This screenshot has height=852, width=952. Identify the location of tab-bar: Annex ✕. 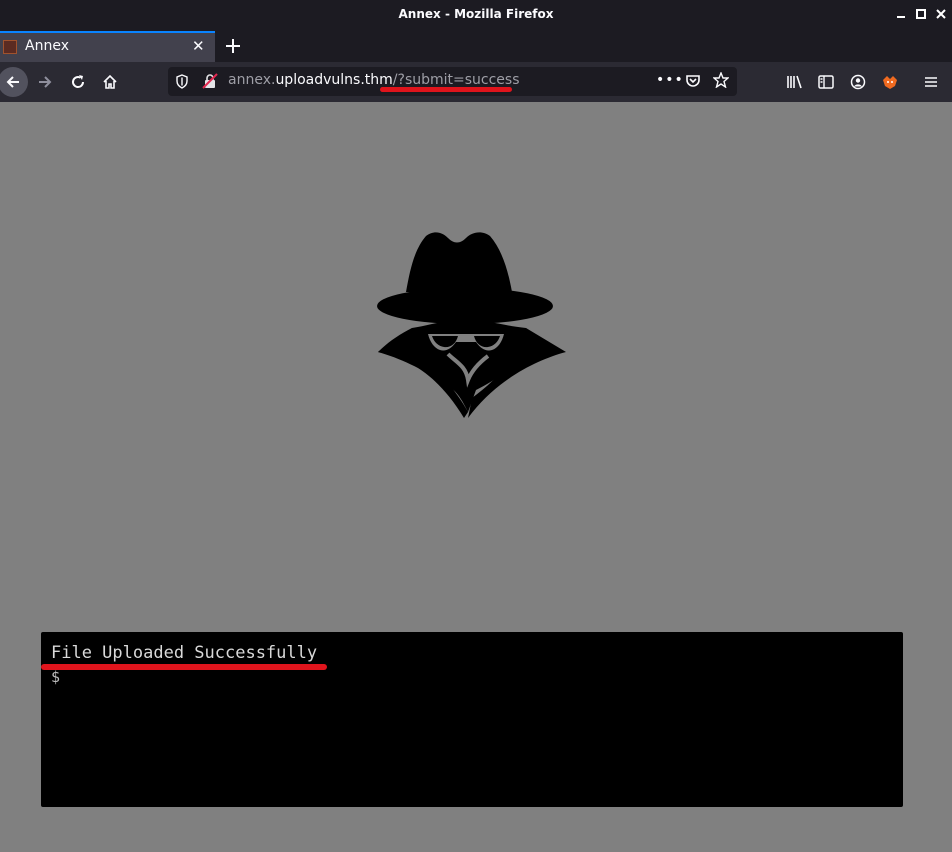
(476, 45).